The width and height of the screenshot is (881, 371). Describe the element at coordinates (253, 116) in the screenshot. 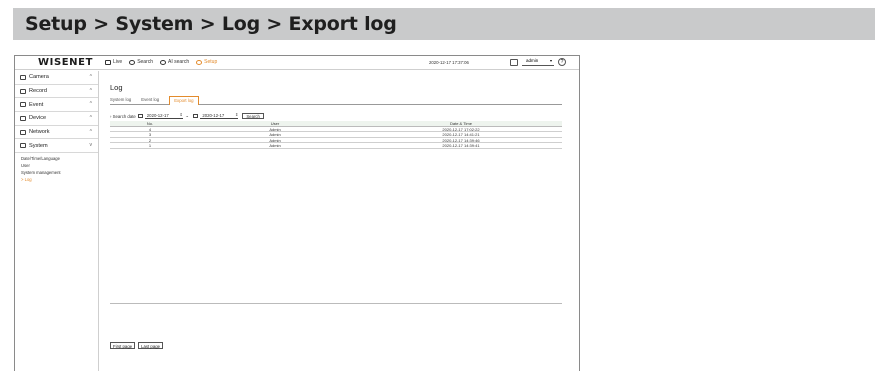

I see `search-button: Search` at that location.